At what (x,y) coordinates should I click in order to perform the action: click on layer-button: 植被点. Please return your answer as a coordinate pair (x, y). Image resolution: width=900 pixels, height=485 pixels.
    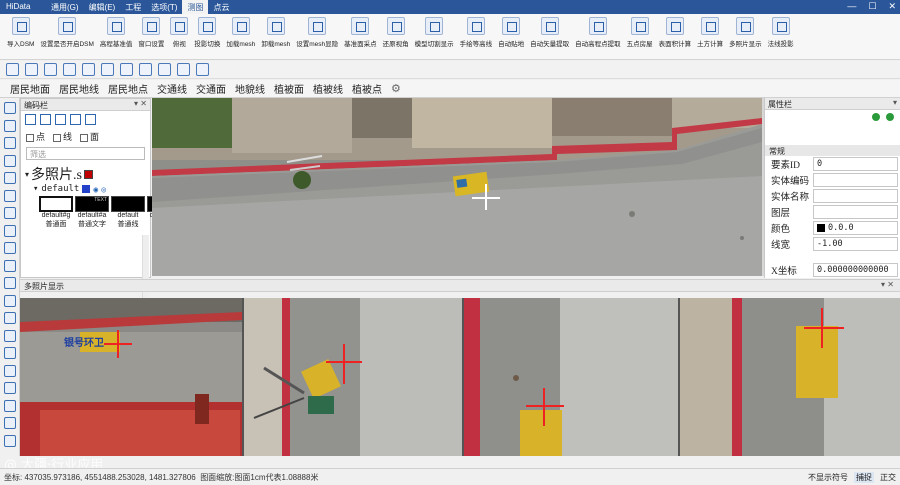
    Looking at the image, I should click on (367, 88).